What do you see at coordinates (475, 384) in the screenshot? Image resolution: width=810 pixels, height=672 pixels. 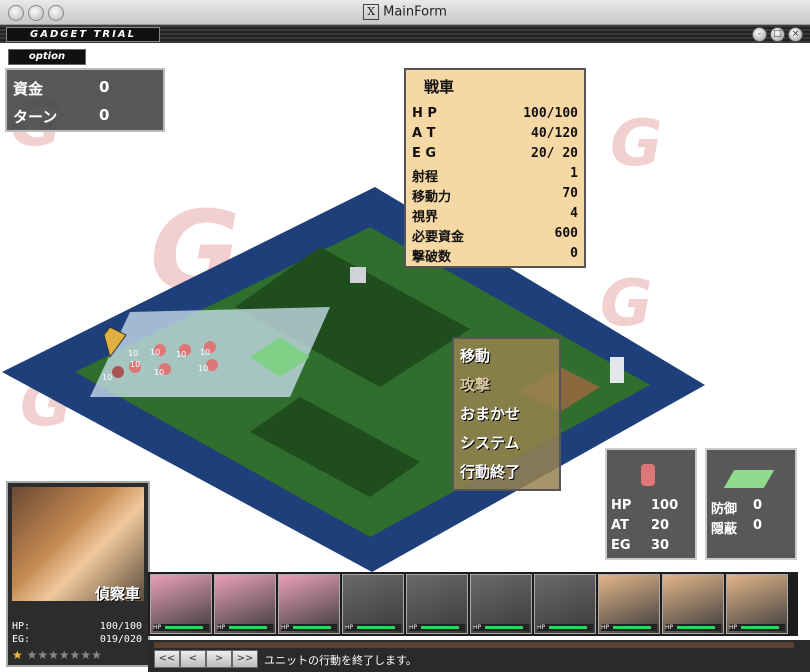 I see `menu-item-attack: 攻撃` at bounding box center [475, 384].